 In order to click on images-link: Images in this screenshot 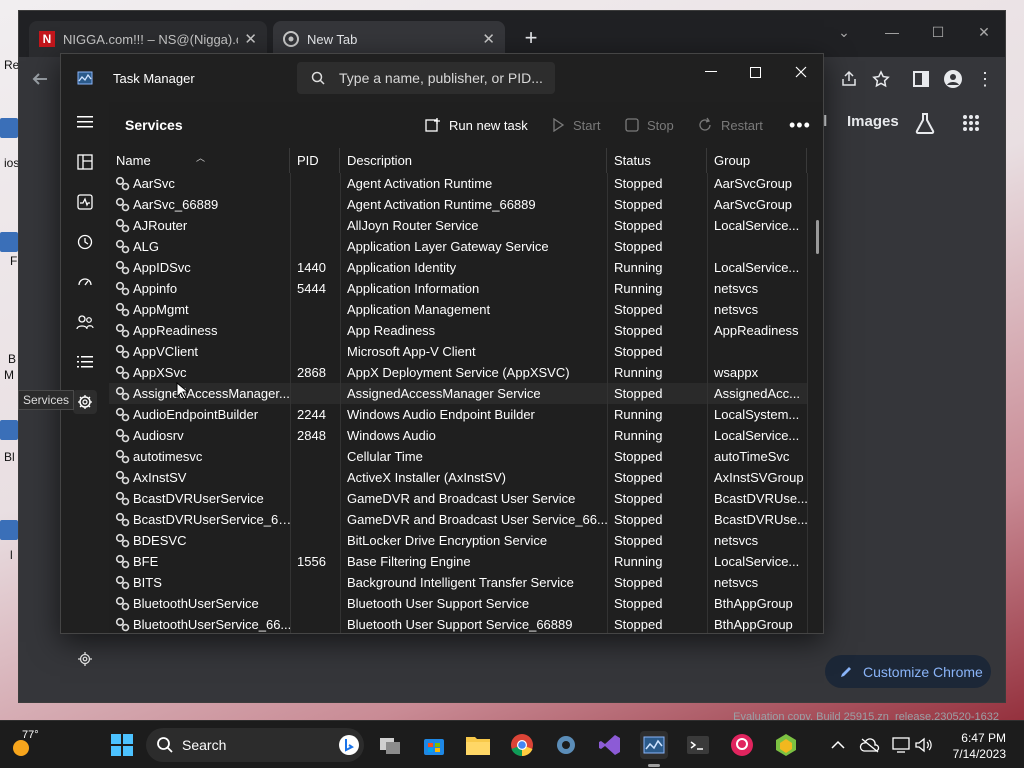, I will do `click(873, 121)`.